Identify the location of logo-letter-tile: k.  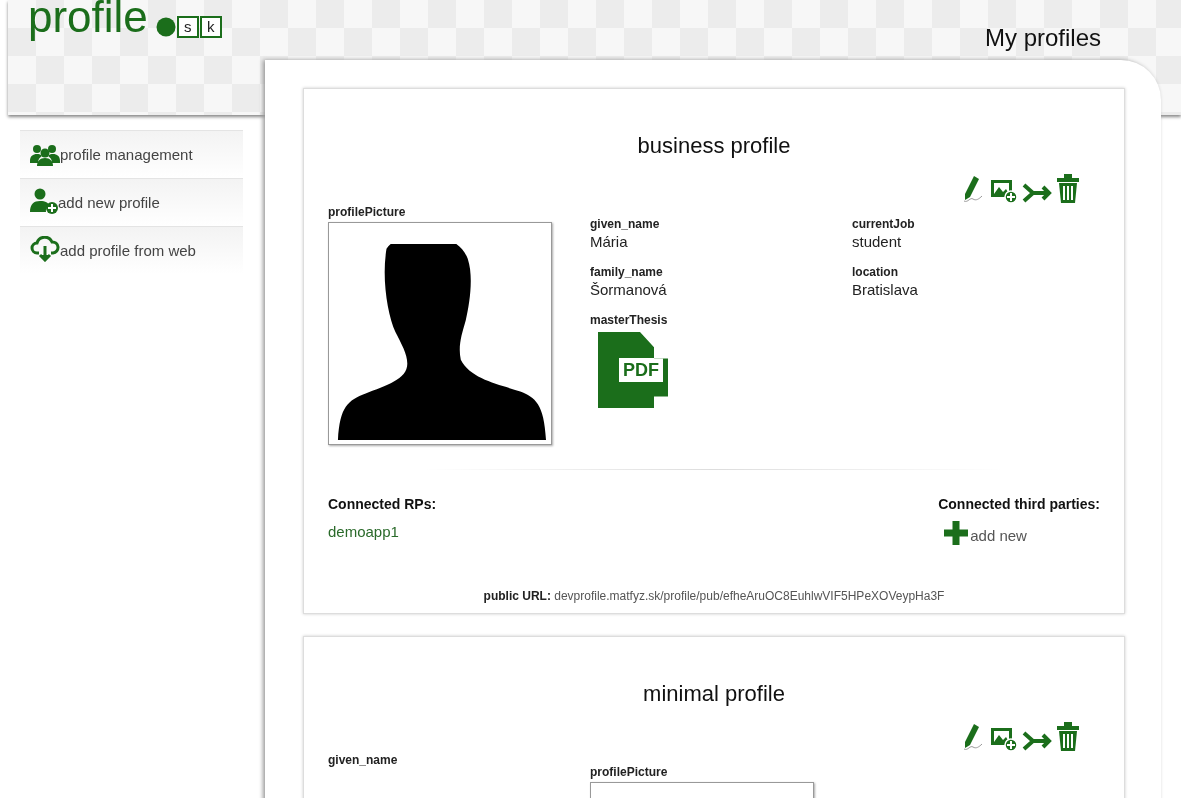
(210, 27).